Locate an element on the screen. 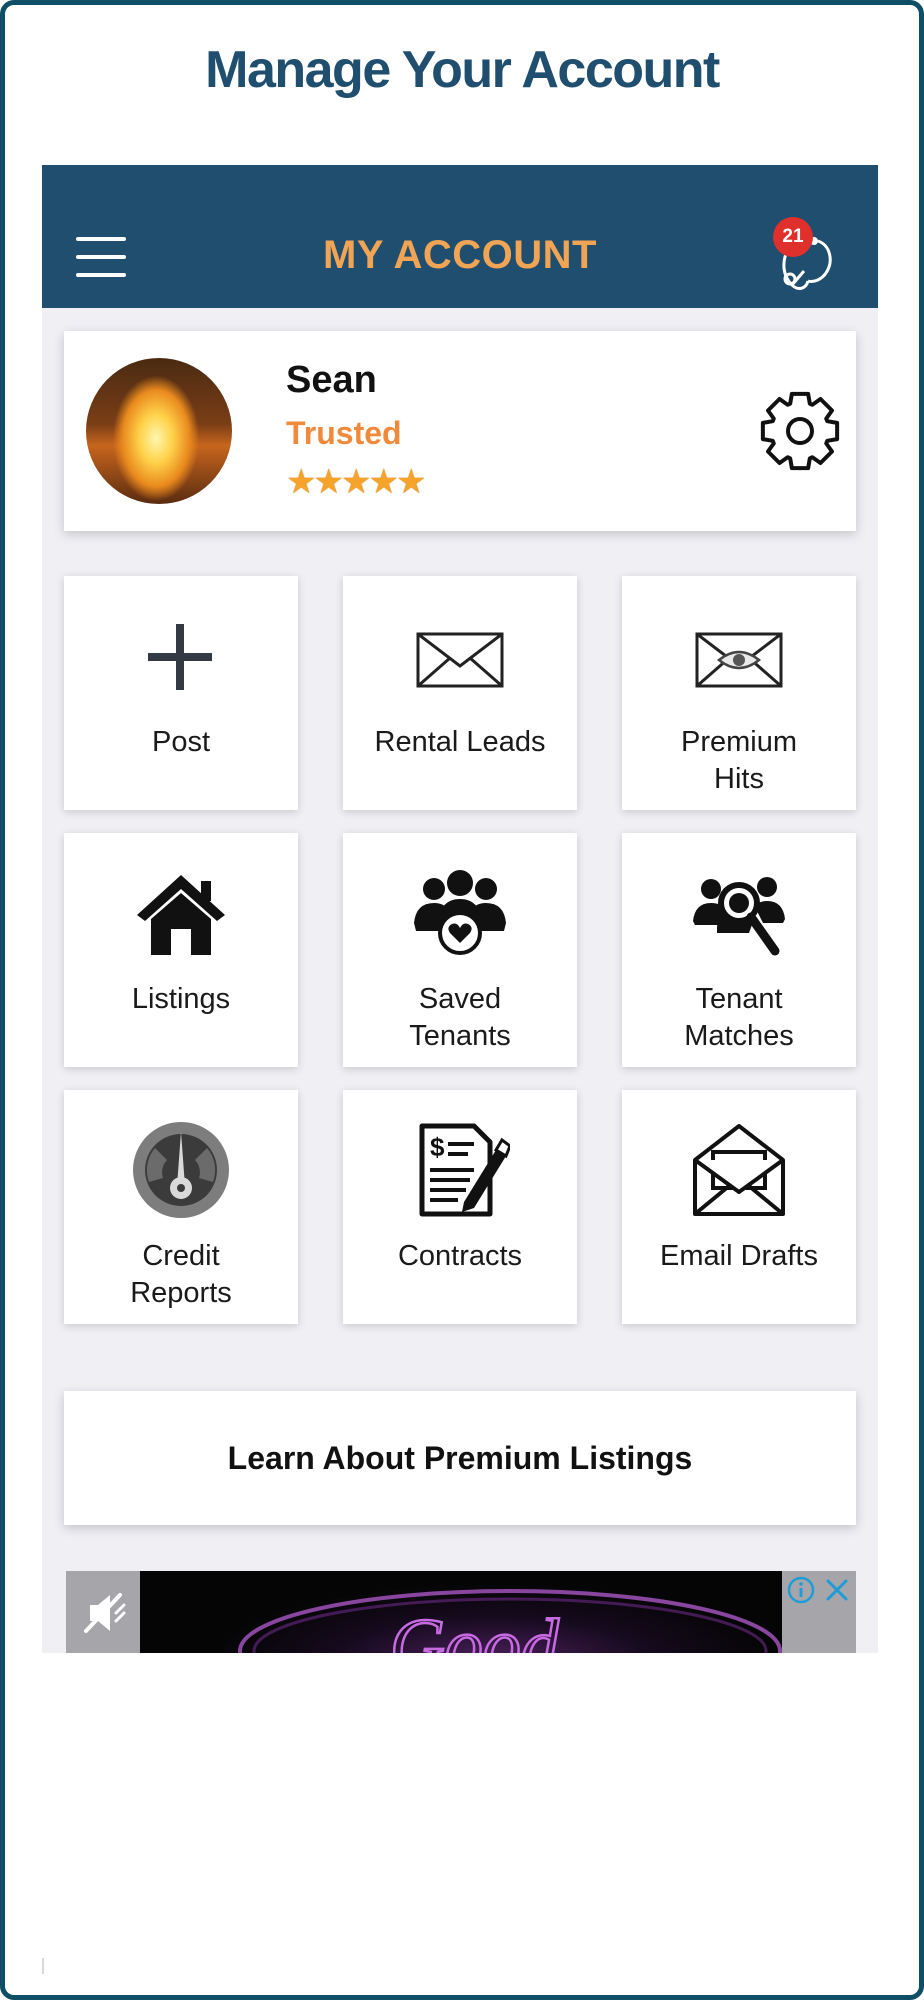 The image size is (924, 2000). tile-email-drafts: Email Drafts is located at coordinates (739, 1207).